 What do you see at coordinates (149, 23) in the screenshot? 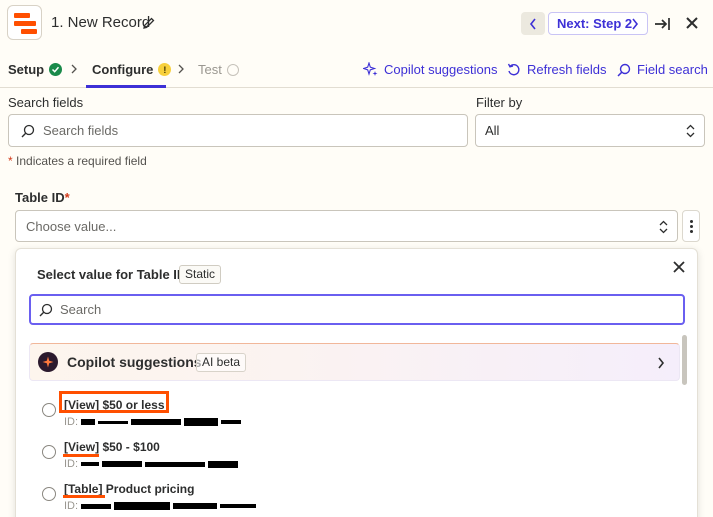
I see `pencil-icon` at bounding box center [149, 23].